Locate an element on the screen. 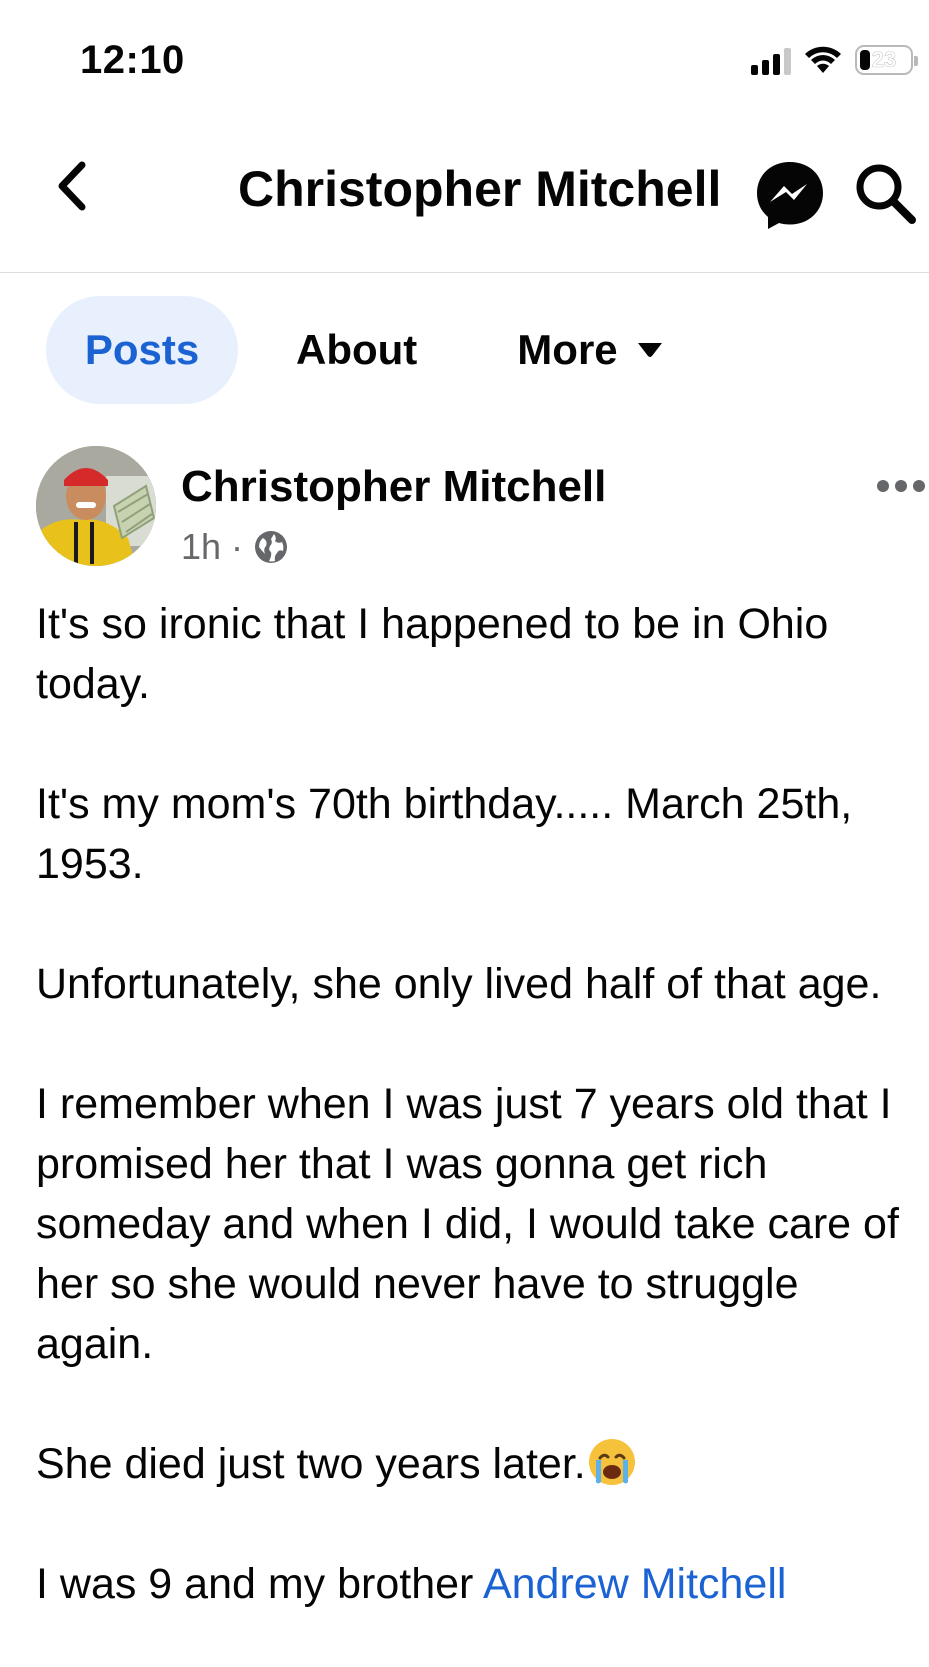  back-chevron-icon is located at coordinates (72, 186).